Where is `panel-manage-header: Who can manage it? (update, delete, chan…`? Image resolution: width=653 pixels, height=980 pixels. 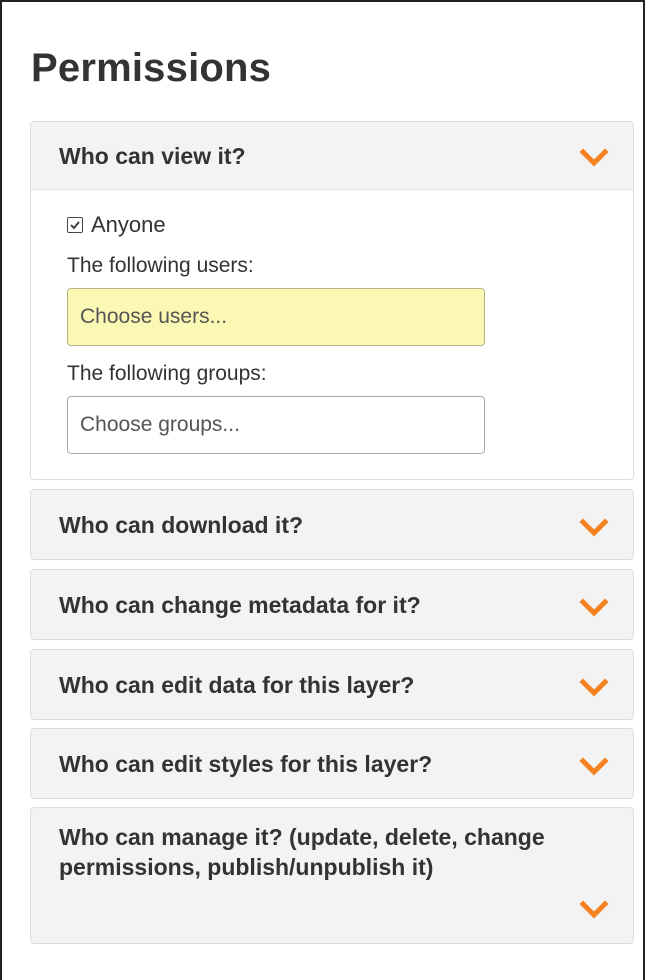
panel-manage-header: Who can manage it? (update, delete, chan… is located at coordinates (332, 875).